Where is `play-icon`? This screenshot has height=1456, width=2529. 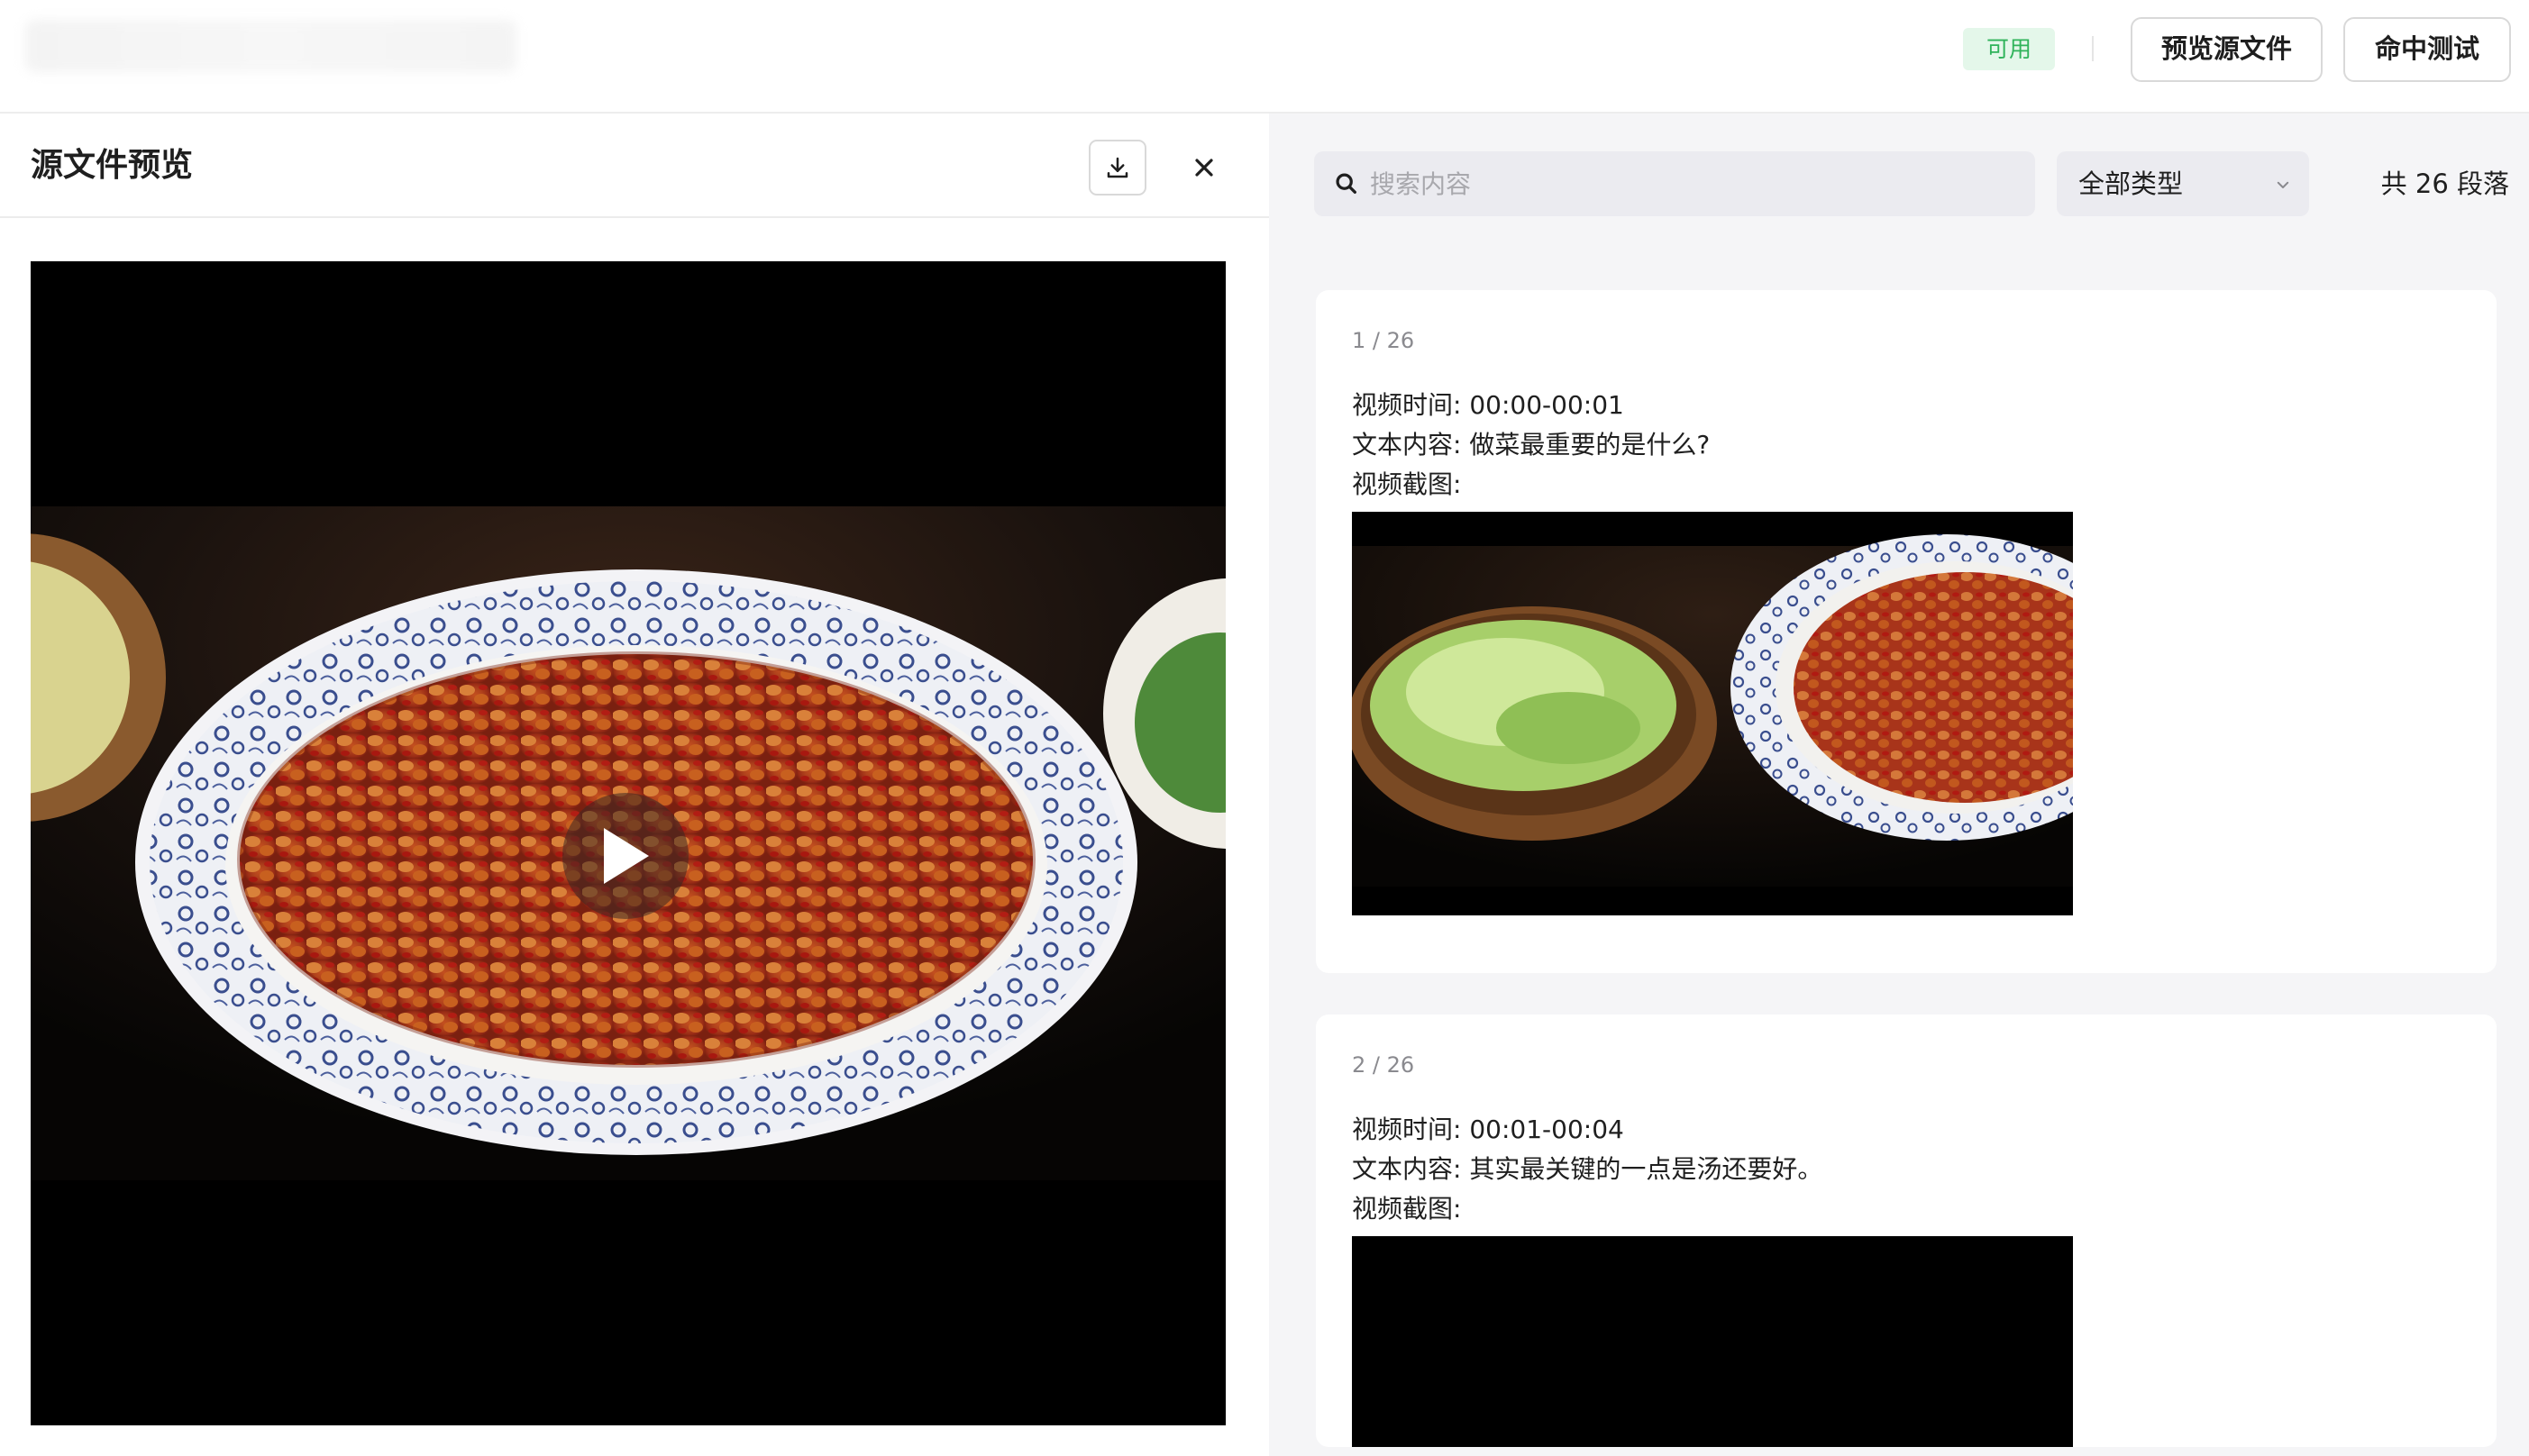 play-icon is located at coordinates (626, 856).